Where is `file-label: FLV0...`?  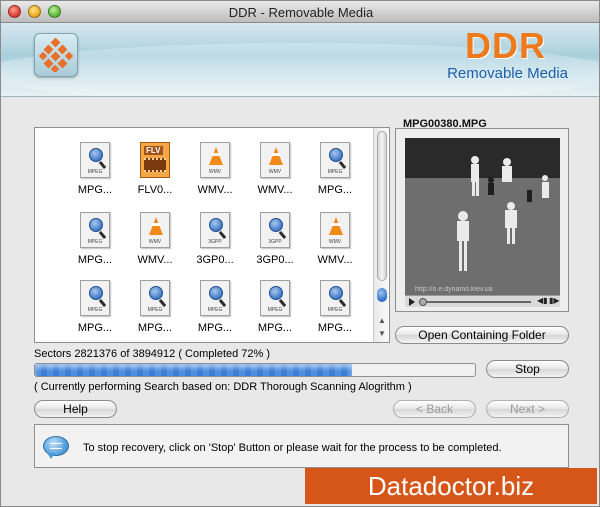 file-label: FLV0... is located at coordinates (155, 190).